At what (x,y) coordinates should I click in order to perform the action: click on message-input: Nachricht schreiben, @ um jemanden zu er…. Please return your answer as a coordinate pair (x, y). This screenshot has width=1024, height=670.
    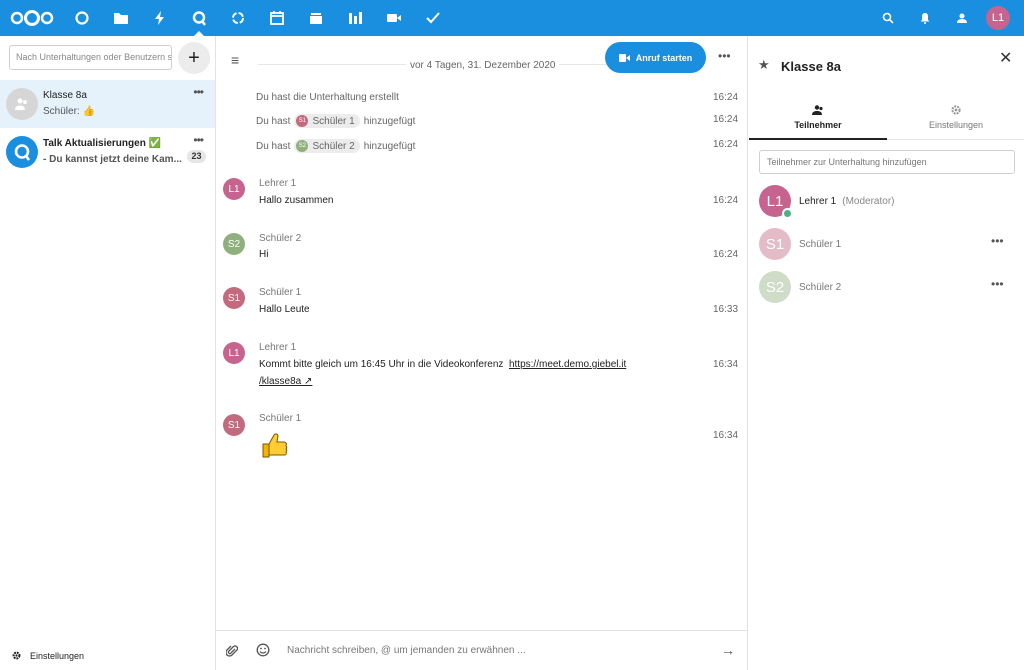
    Looking at the image, I should click on (406, 650).